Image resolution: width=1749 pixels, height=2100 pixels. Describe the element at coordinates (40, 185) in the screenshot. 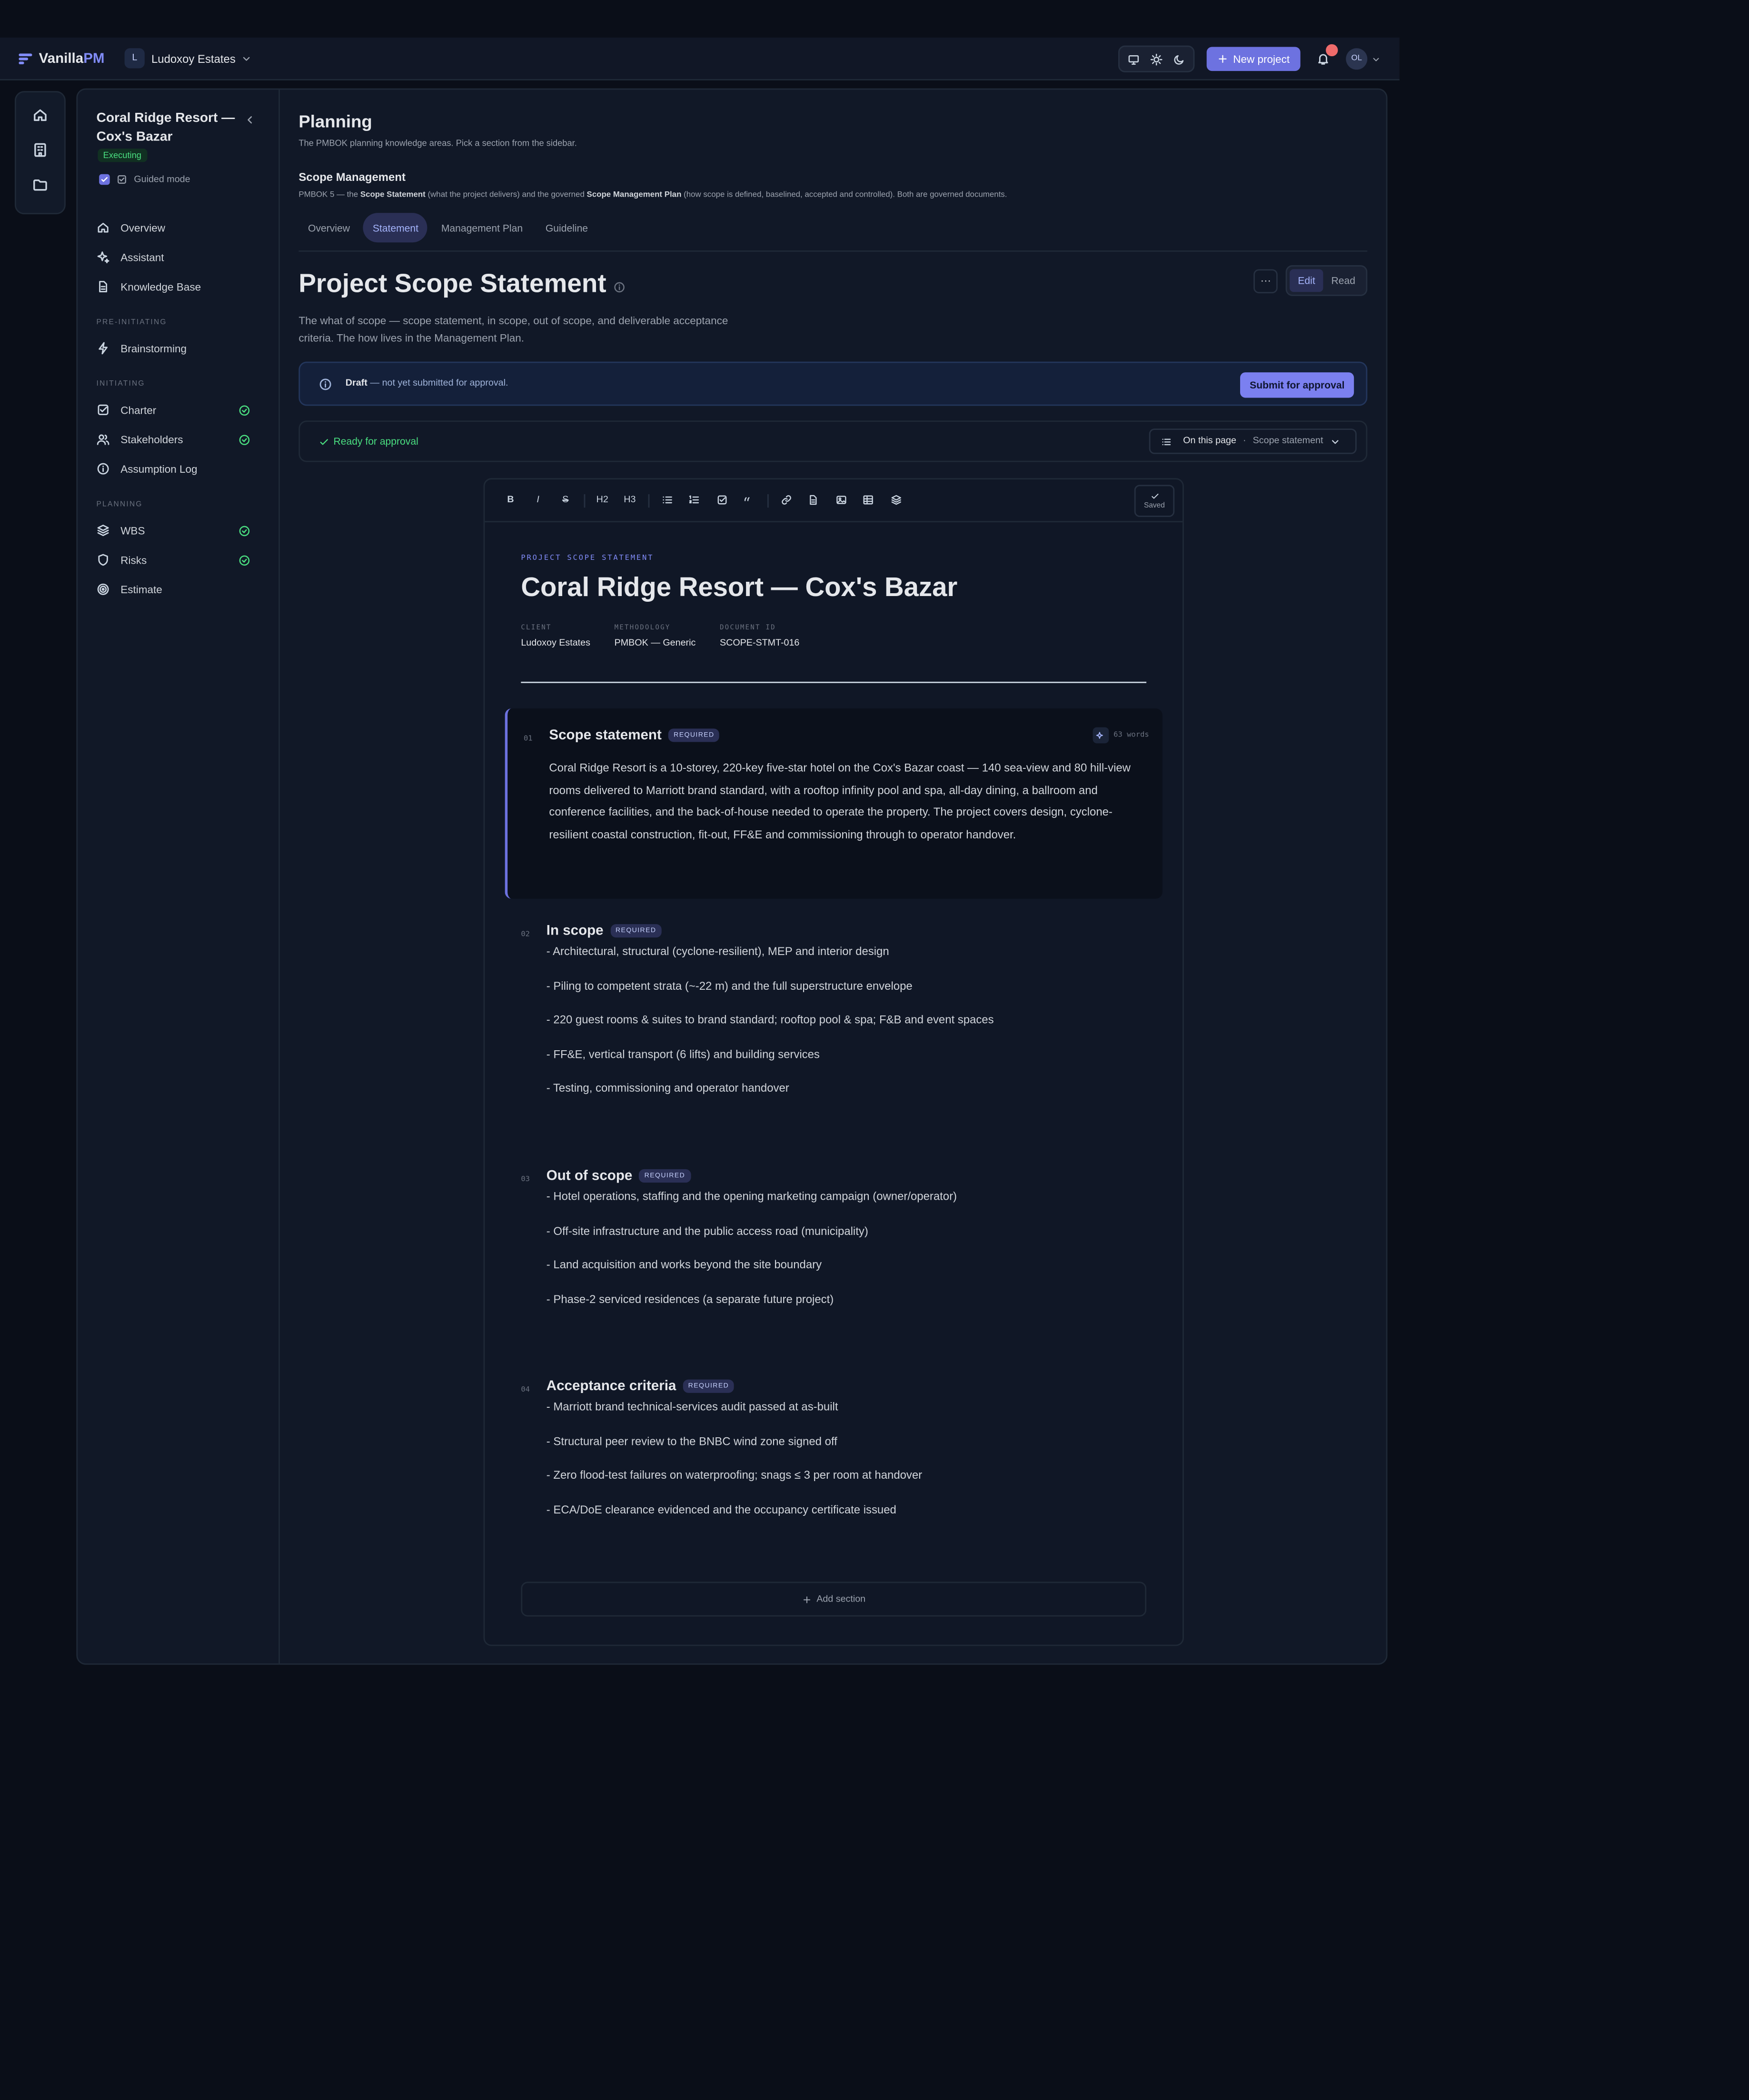

I see `folder-icon` at that location.